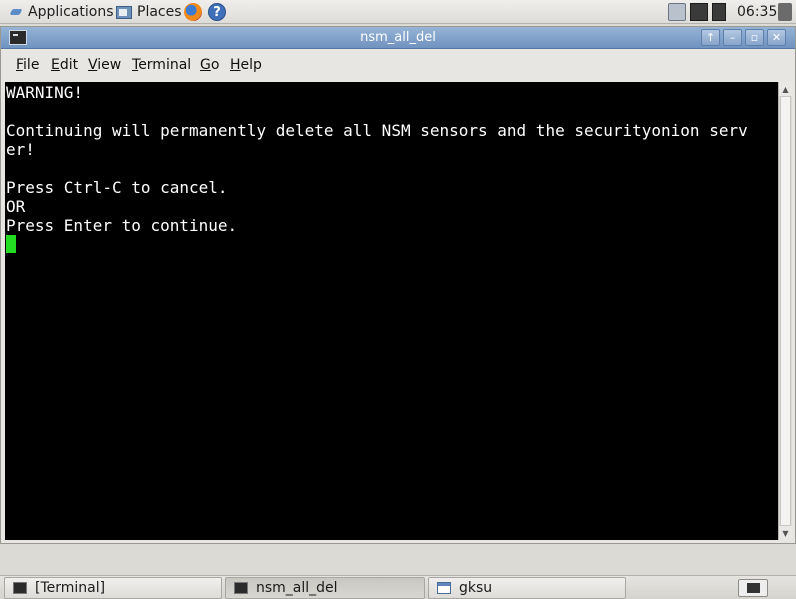 The height and width of the screenshot is (599, 796). What do you see at coordinates (757, 12) in the screenshot?
I see `clock: 06:35` at bounding box center [757, 12].